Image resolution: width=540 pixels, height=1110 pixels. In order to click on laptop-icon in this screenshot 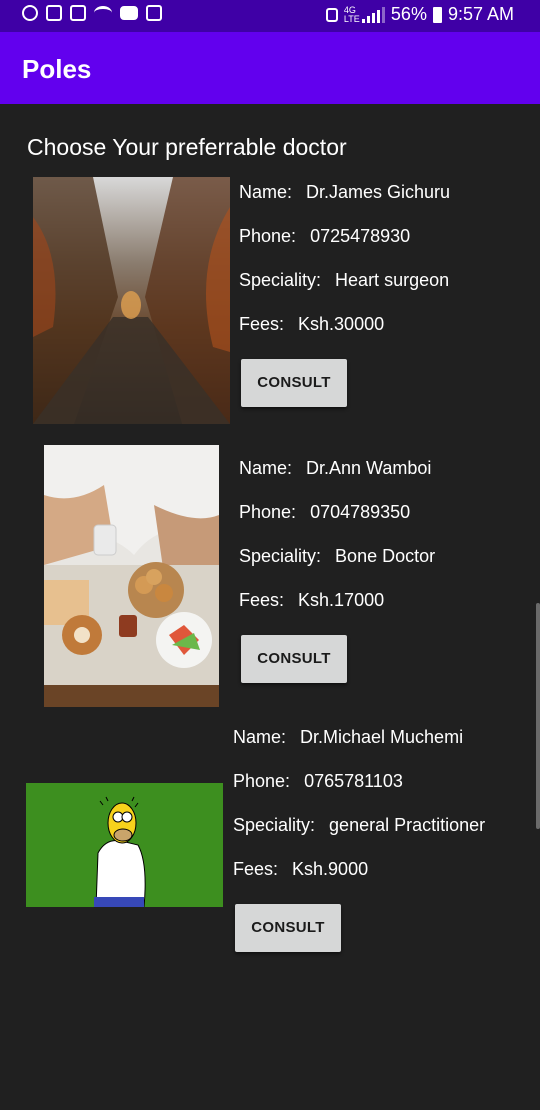, I will do `click(154, 13)`.